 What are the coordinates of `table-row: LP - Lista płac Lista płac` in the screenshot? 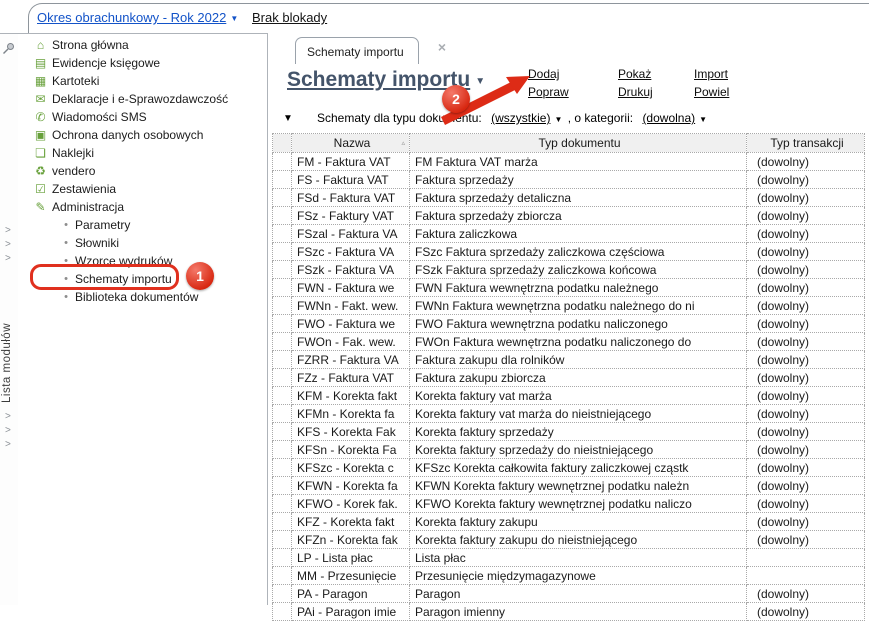 It's located at (568, 557).